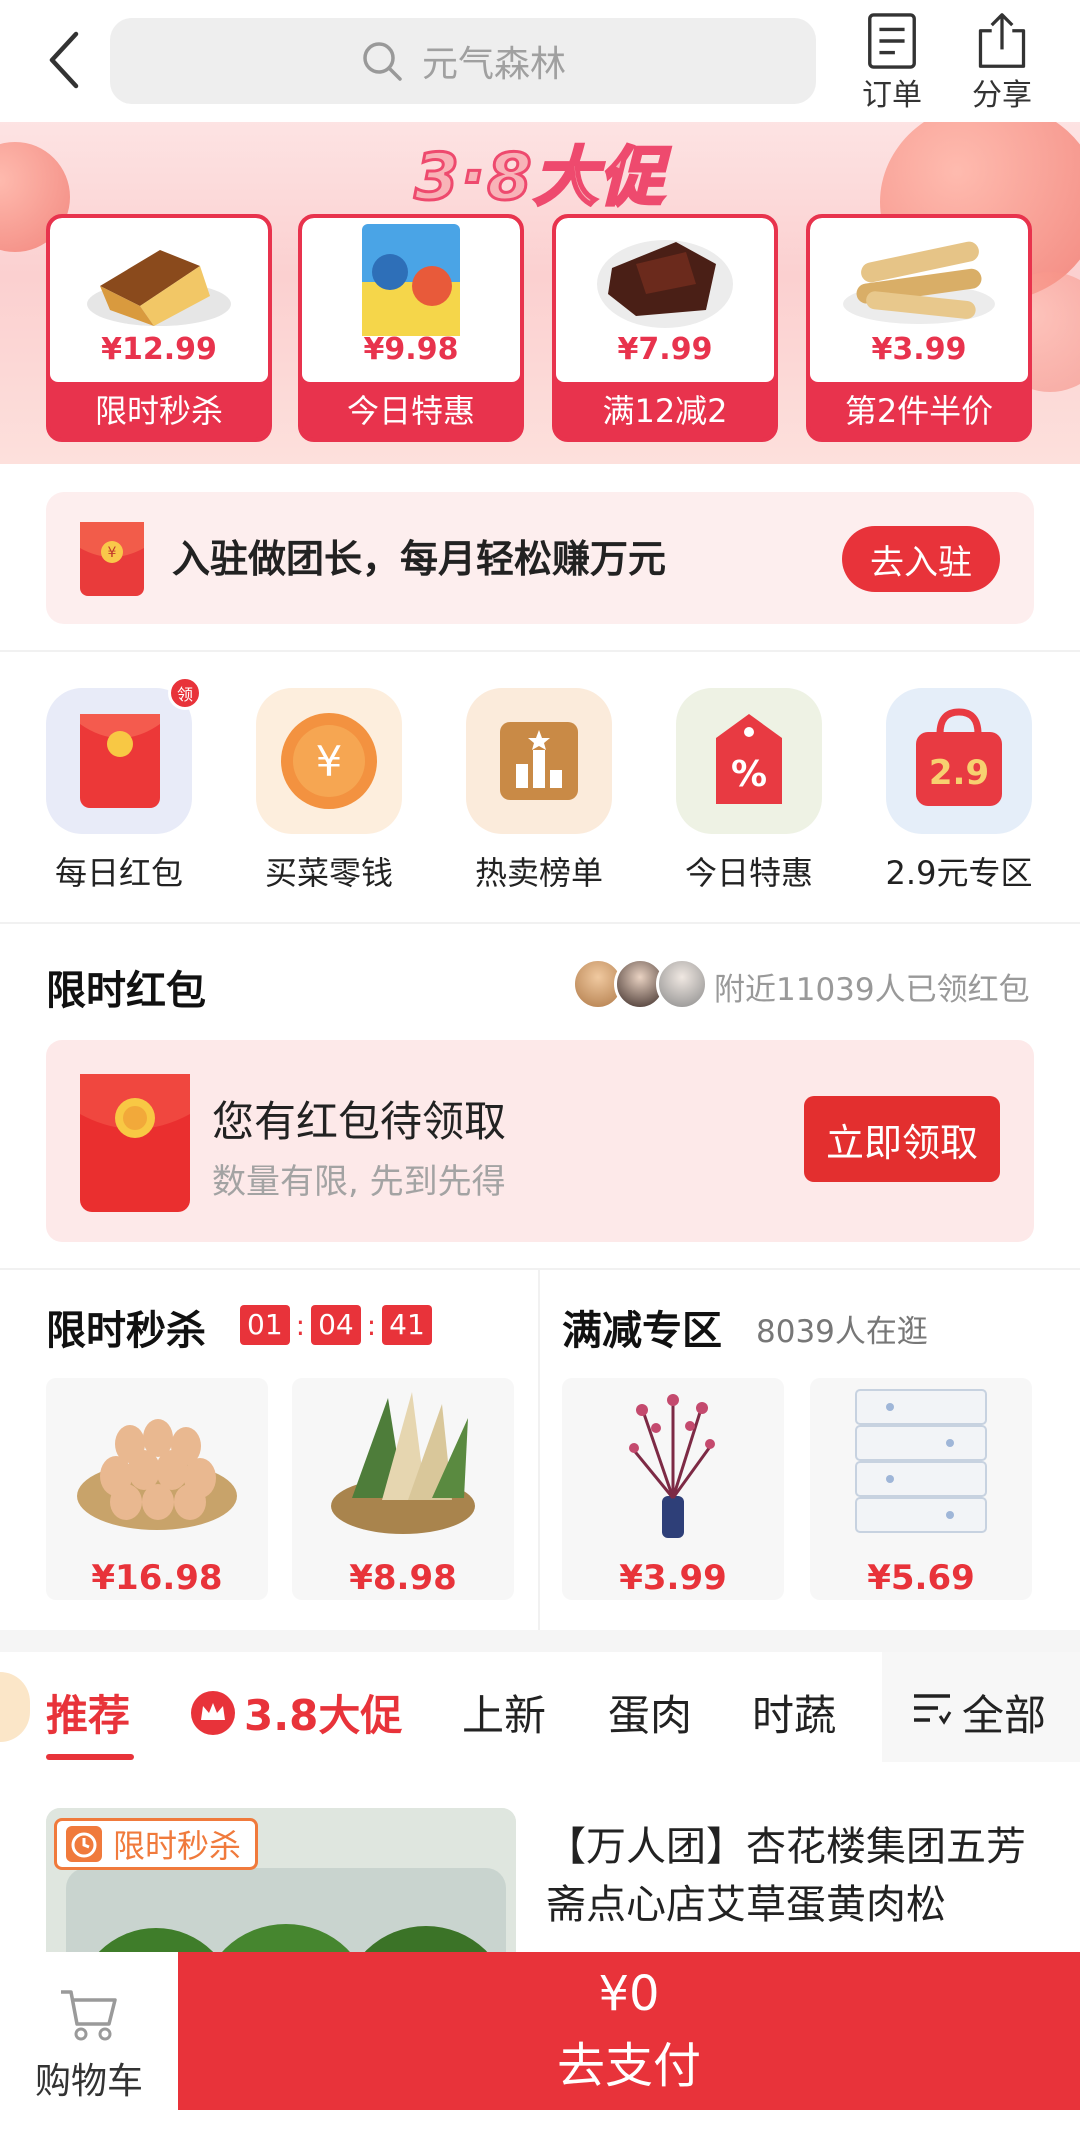  What do you see at coordinates (794, 1712) in the screenshot?
I see `tab-vegetables: 时蔬` at bounding box center [794, 1712].